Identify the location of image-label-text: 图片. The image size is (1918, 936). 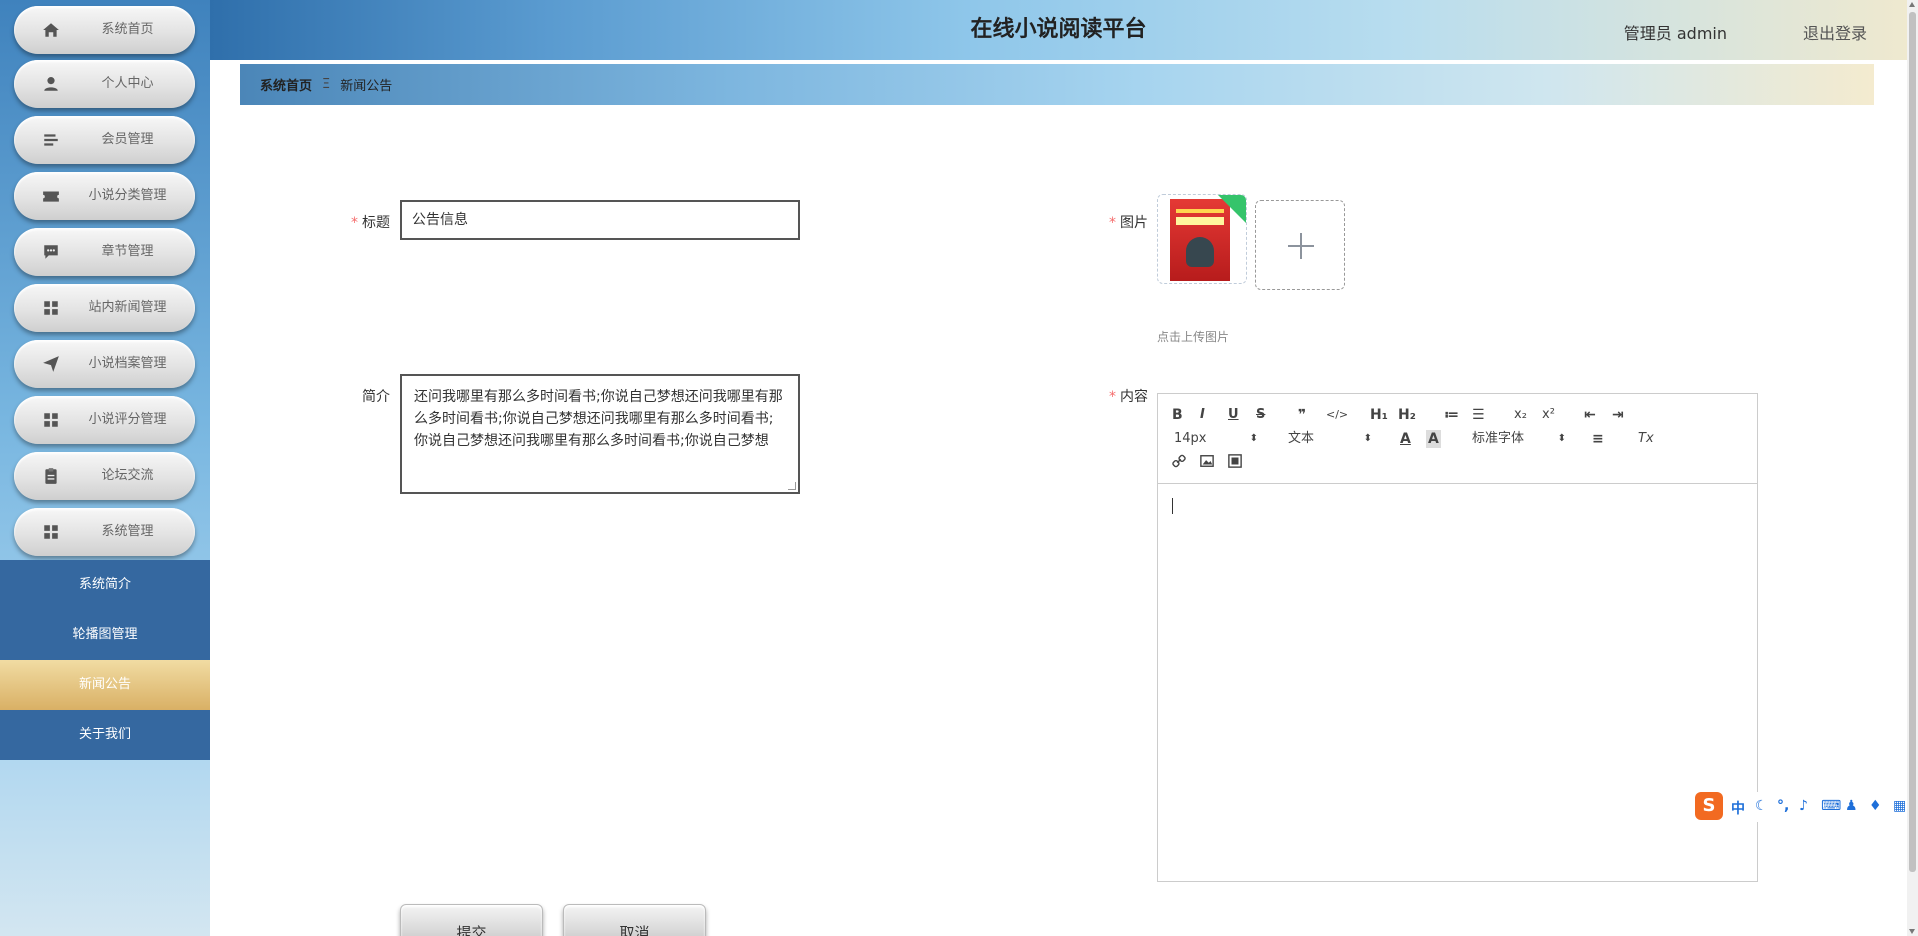
(1134, 223).